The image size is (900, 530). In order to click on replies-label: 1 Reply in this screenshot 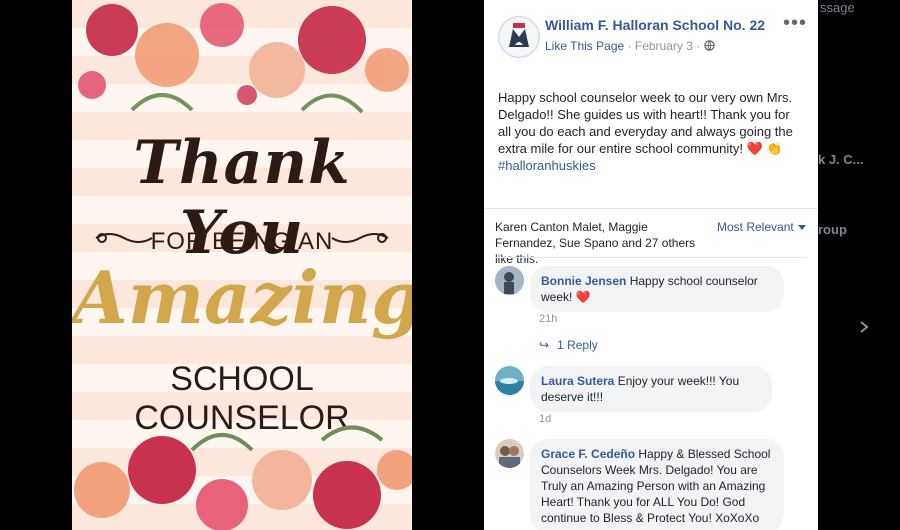, I will do `click(577, 345)`.